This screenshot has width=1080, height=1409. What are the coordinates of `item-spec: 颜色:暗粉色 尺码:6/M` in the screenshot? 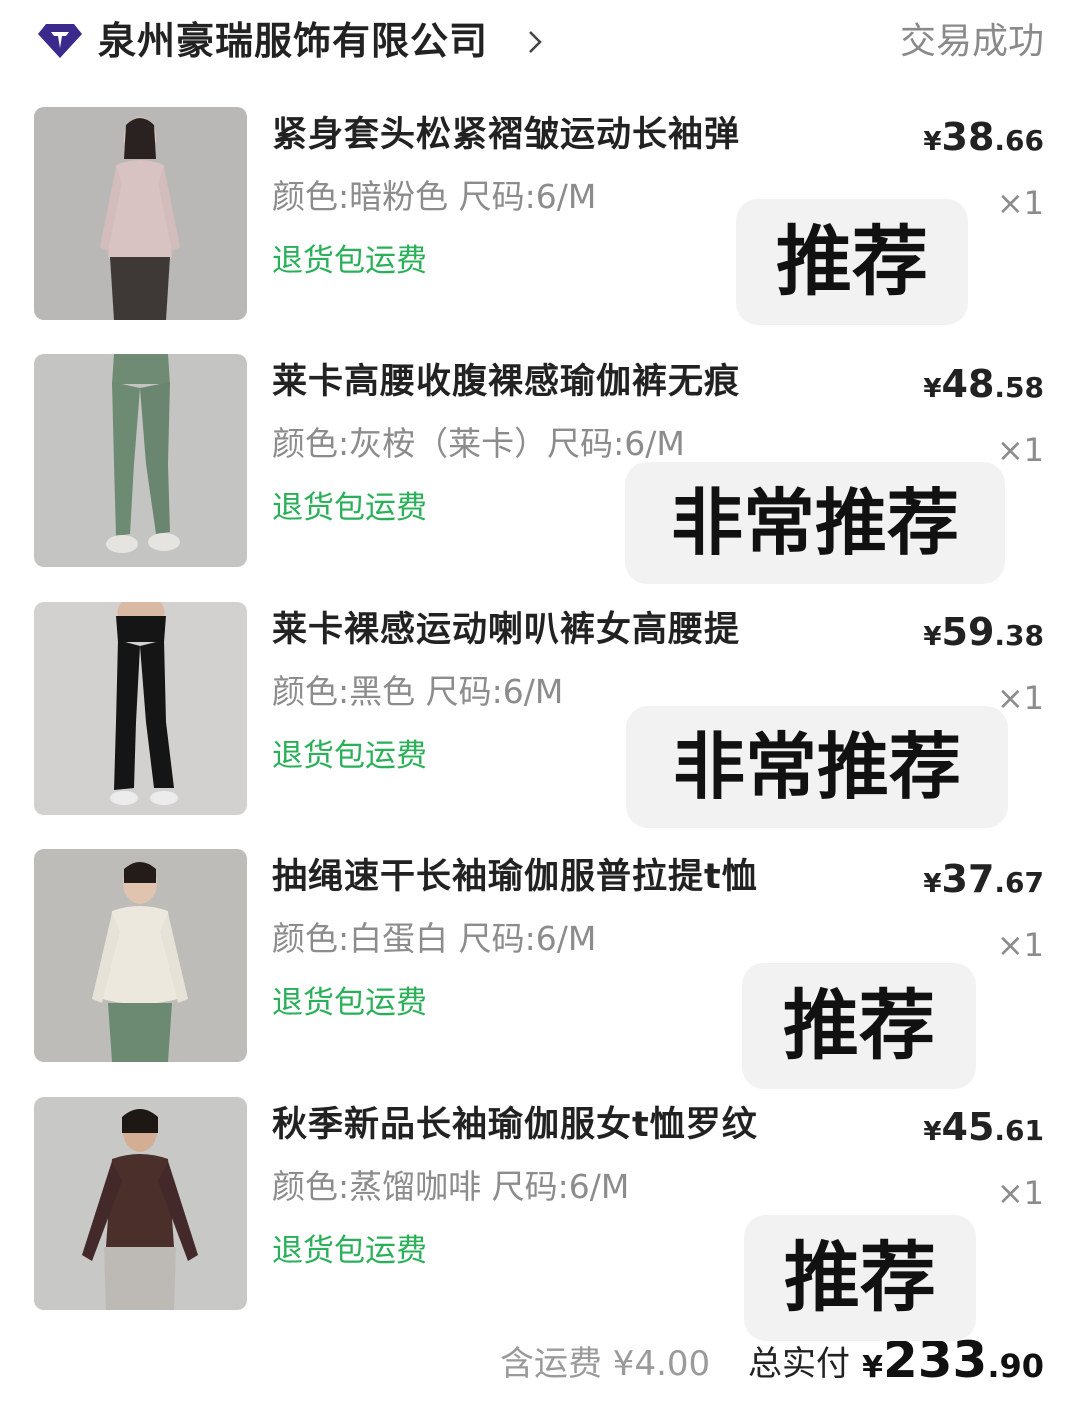 It's located at (434, 196).